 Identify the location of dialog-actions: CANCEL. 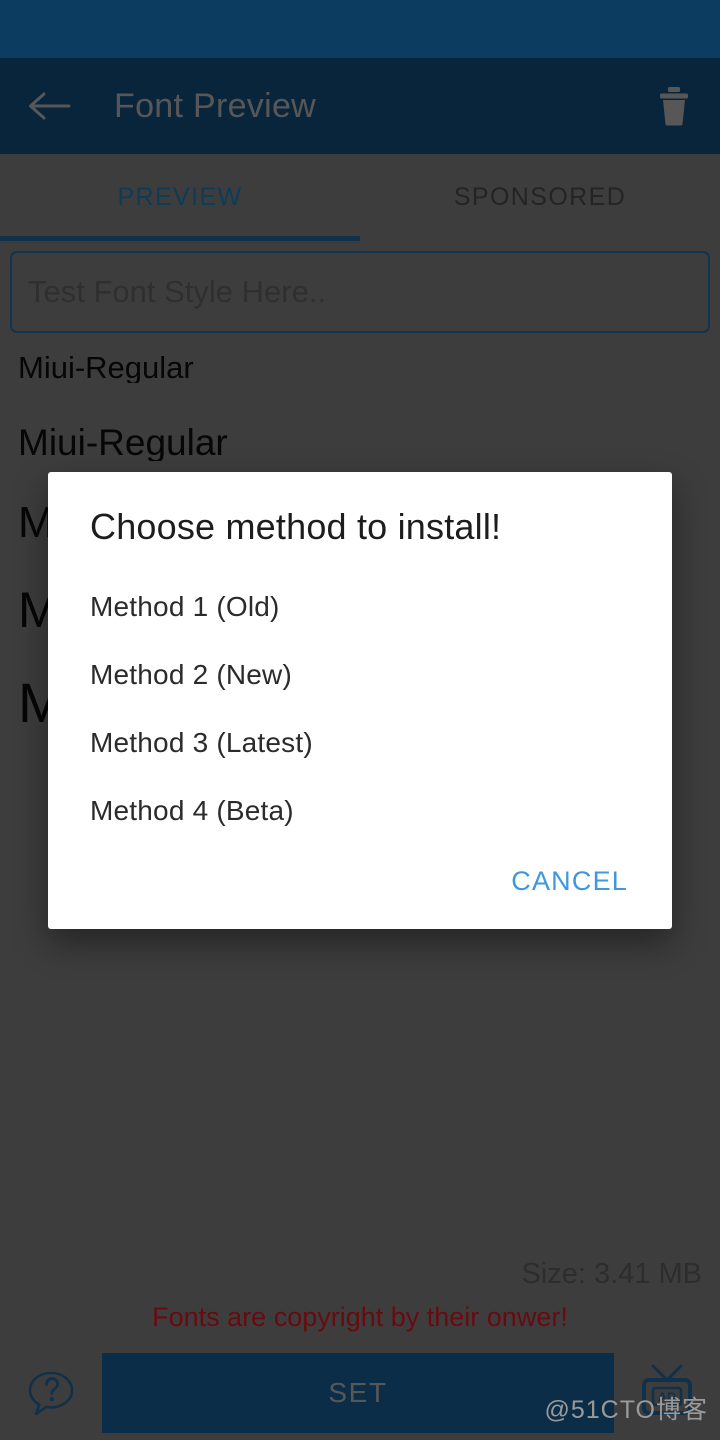
(360, 887).